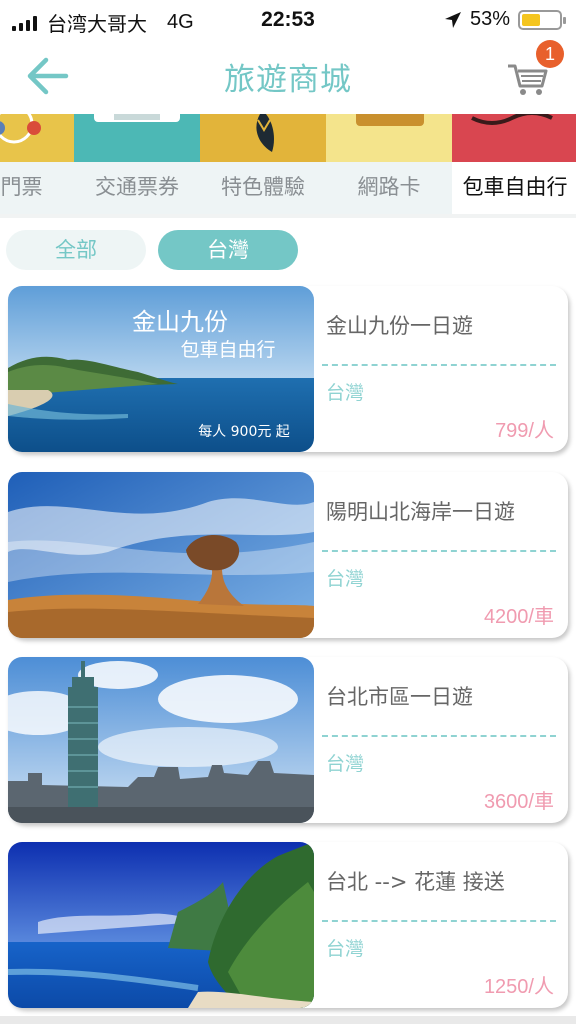  Describe the element at coordinates (263, 188) in the screenshot. I see `tab-label: 特色體驗` at that location.